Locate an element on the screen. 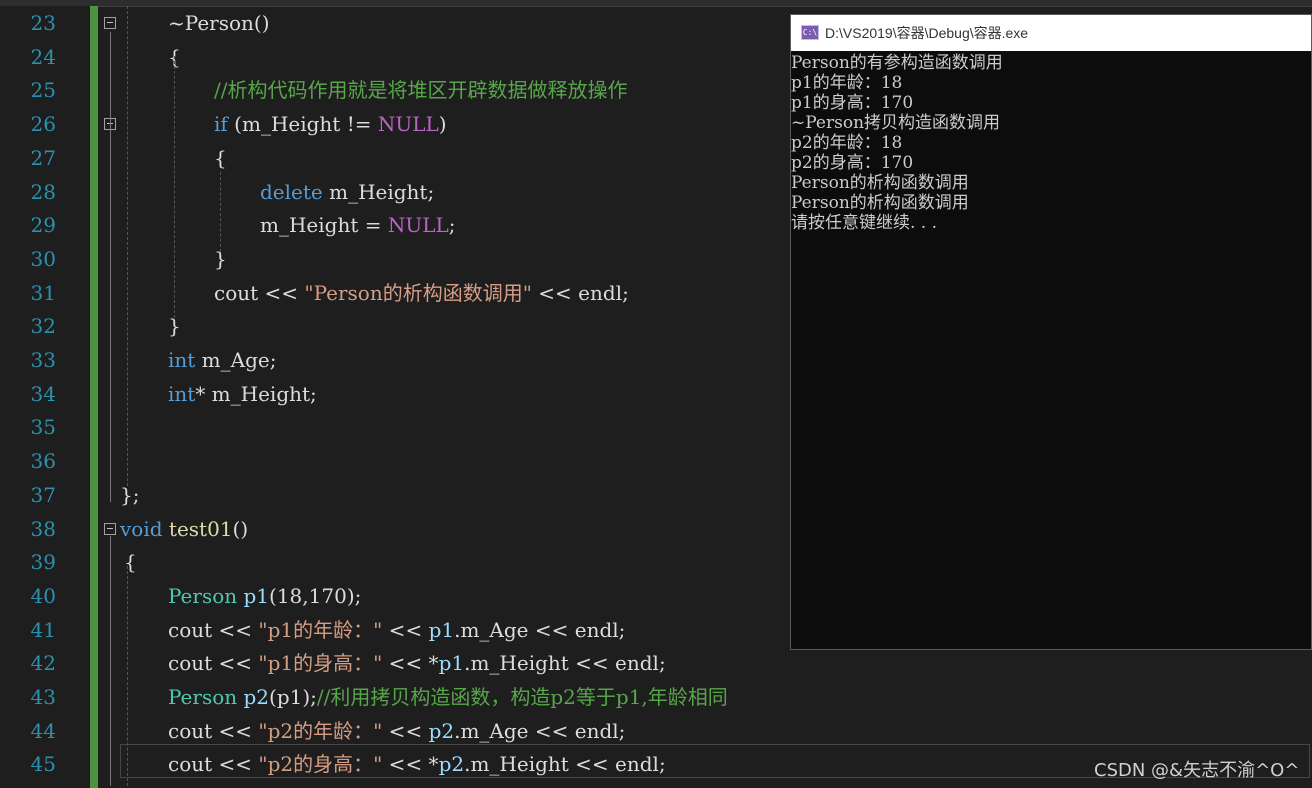 The height and width of the screenshot is (788, 1312). line-number: 29 is located at coordinates (43, 225).